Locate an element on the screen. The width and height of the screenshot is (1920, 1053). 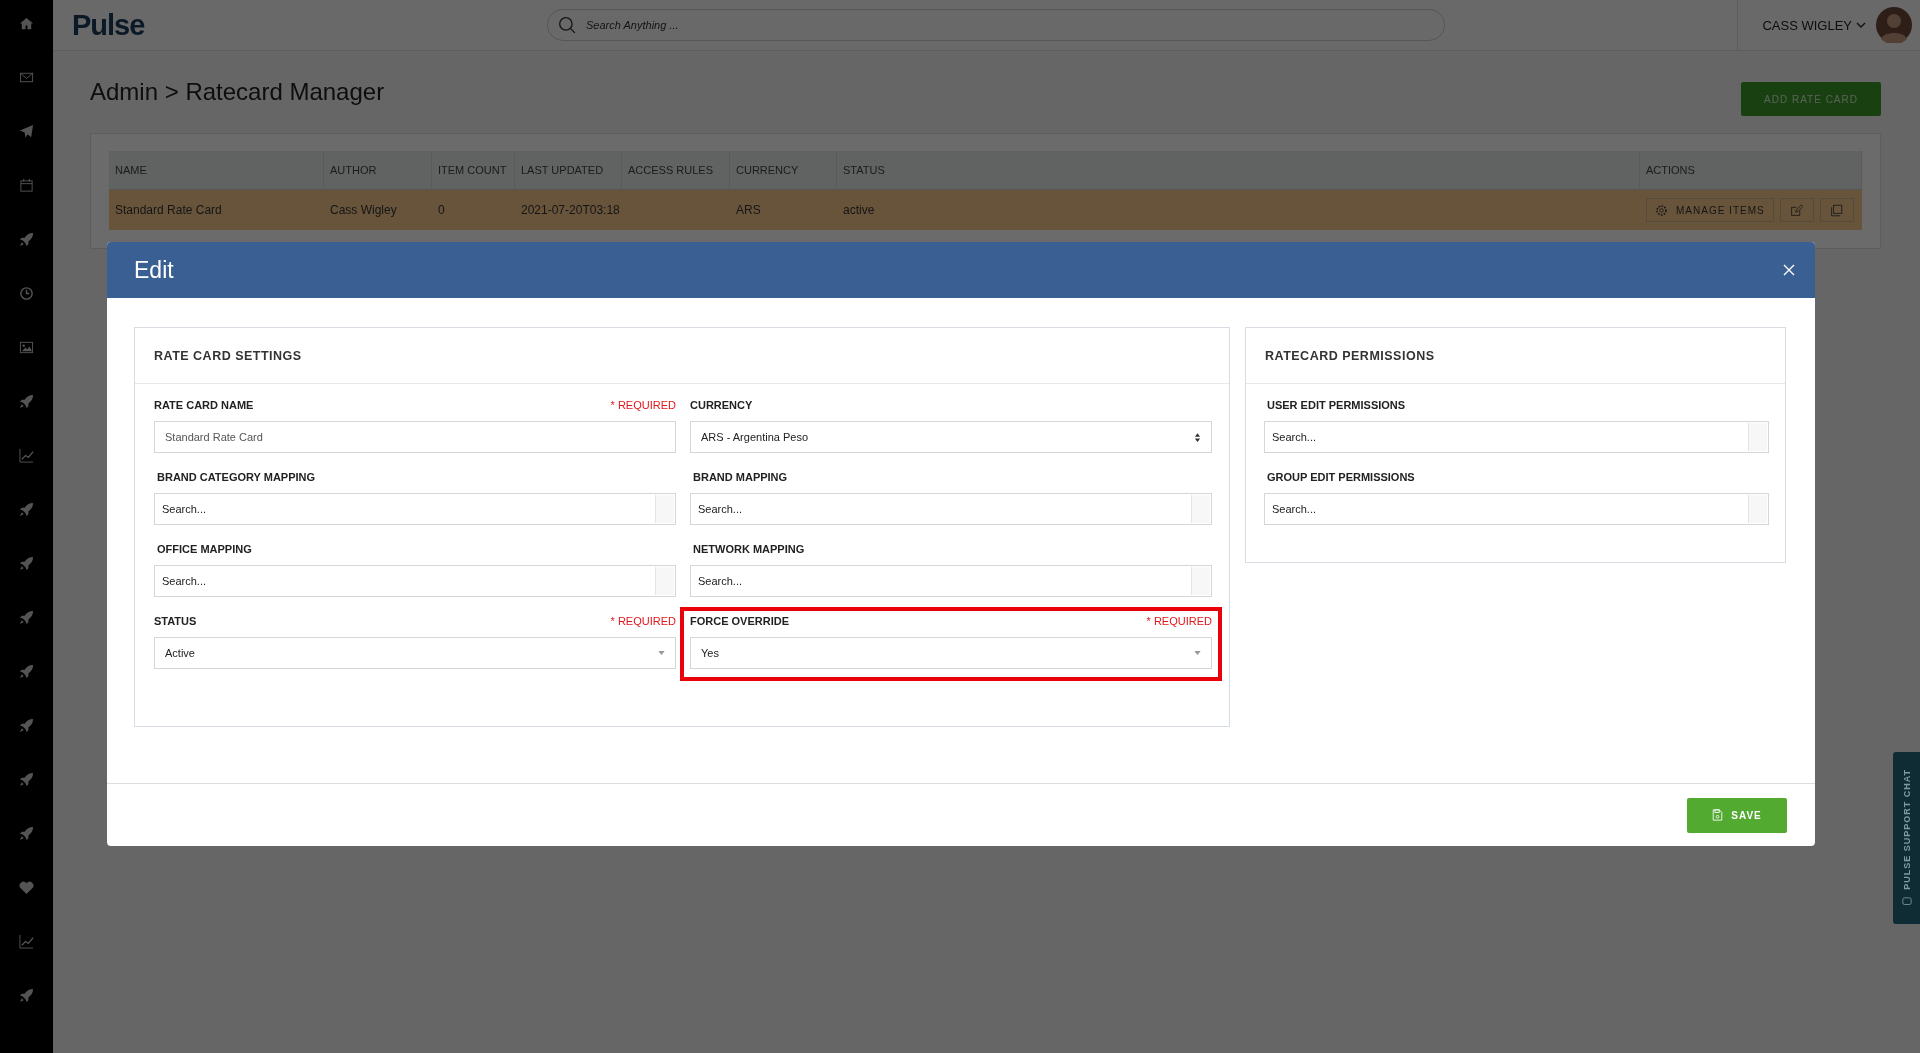
table-cell: 0 is located at coordinates (441, 210).